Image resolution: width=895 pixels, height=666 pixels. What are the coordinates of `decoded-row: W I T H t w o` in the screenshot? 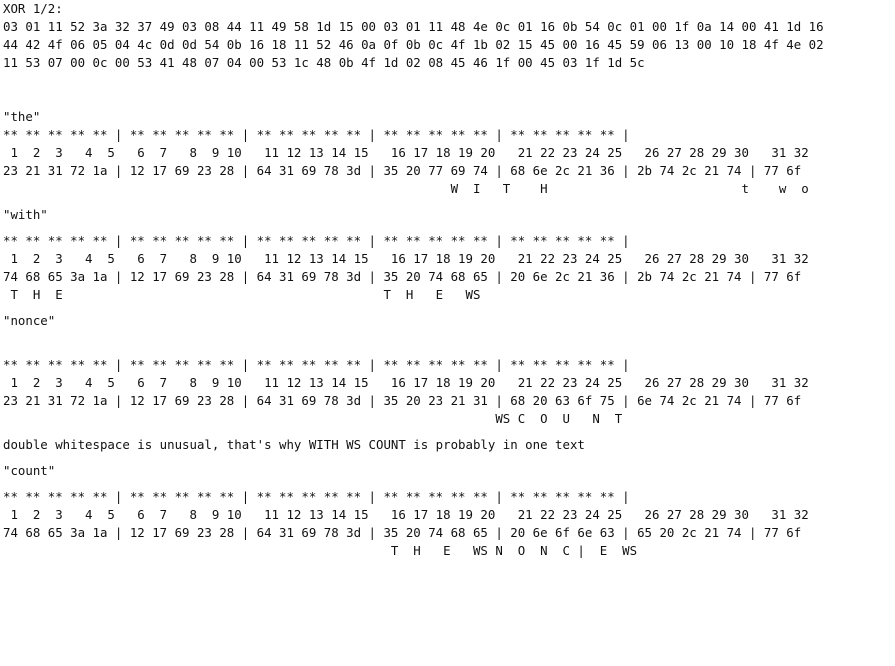 It's located at (406, 188).